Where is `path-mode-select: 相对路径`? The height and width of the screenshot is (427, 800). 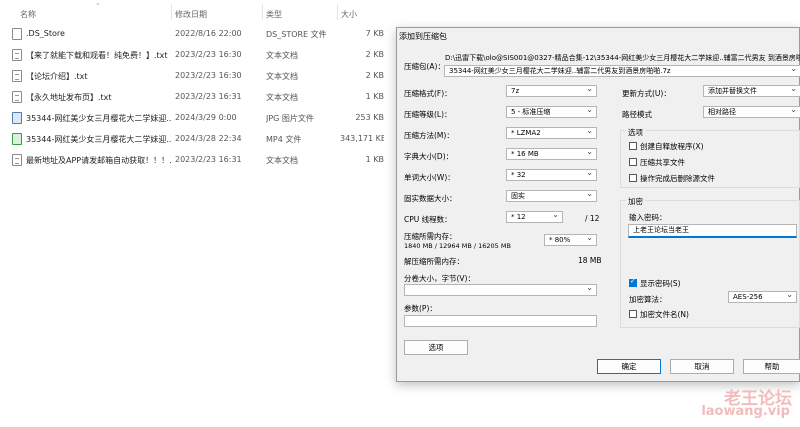 path-mode-select: 相对路径 is located at coordinates (751, 112).